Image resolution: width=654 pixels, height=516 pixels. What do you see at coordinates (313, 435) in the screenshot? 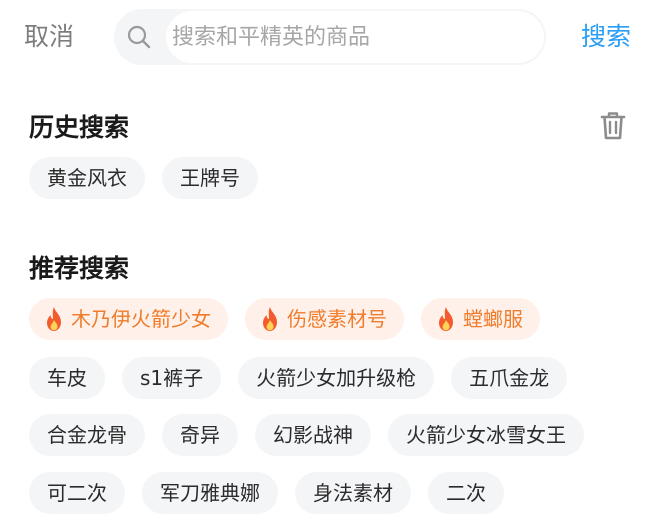
I see `recommend-chip: 幻影战神` at bounding box center [313, 435].